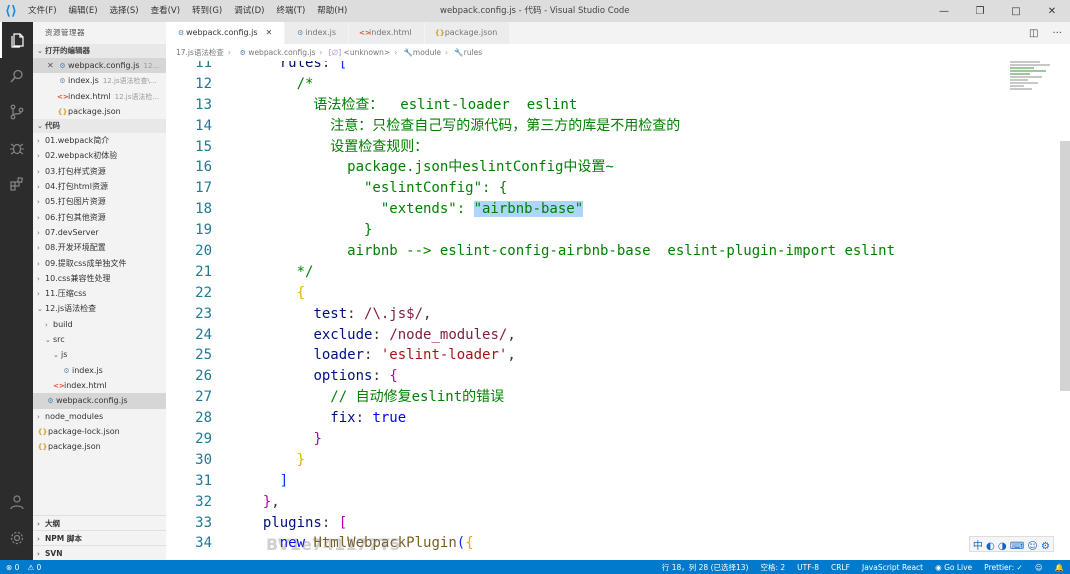 The height and width of the screenshot is (574, 1070). Describe the element at coordinates (473, 52) in the screenshot. I see `breadcrumb-item: rules` at that location.